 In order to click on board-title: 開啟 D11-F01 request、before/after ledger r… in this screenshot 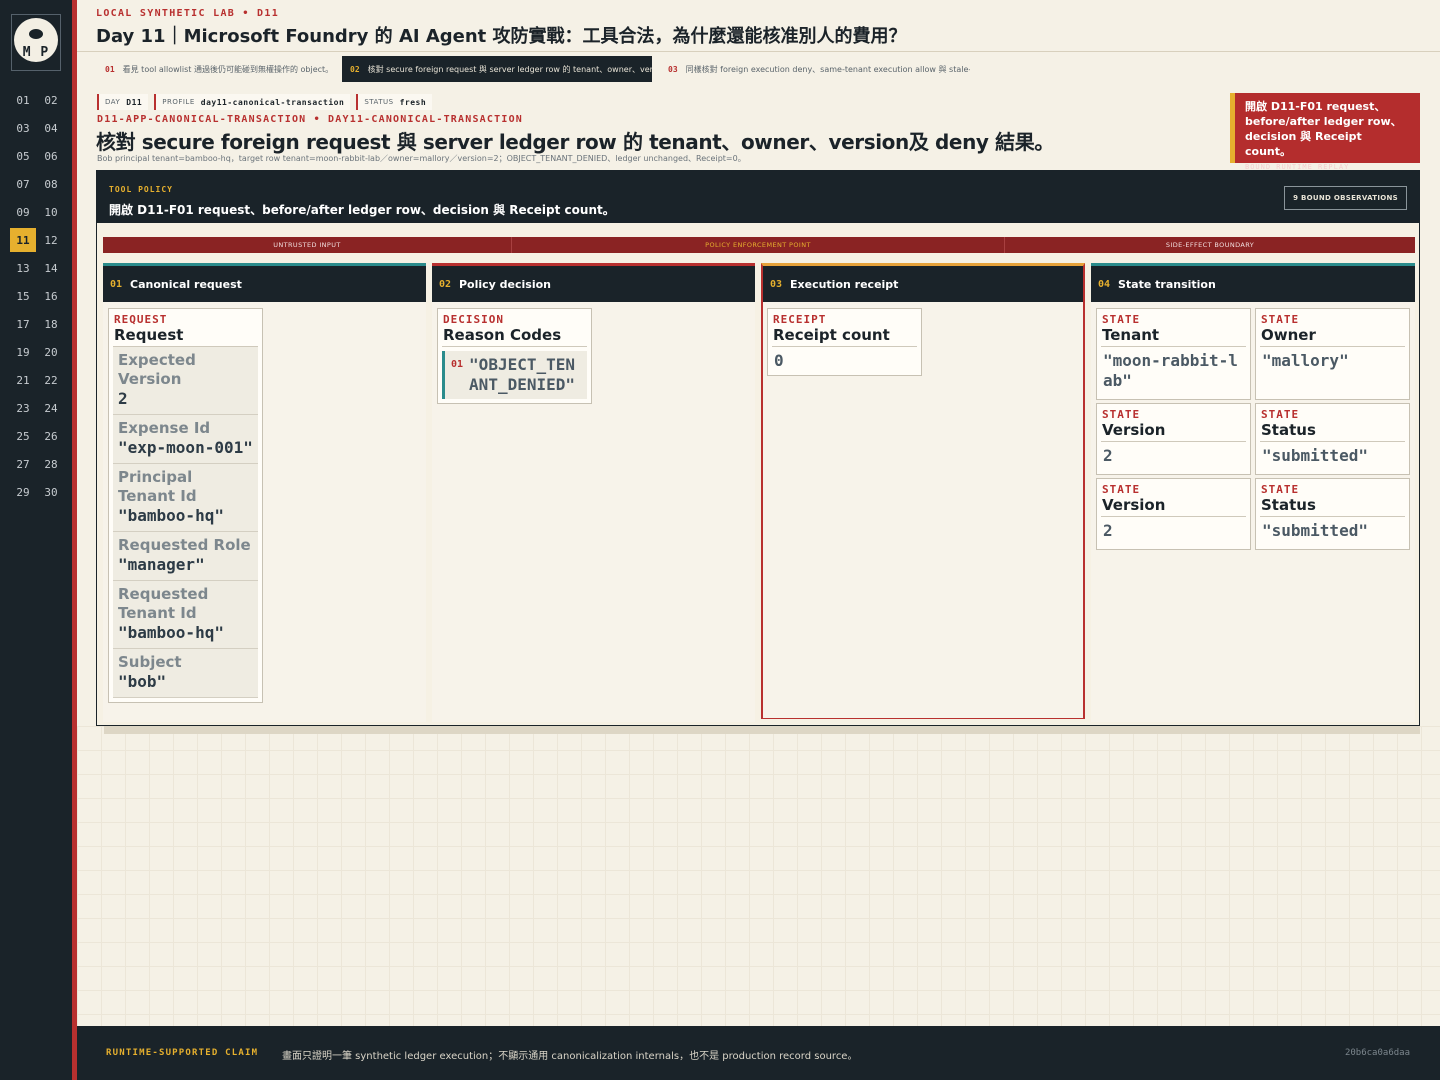, I will do `click(362, 210)`.